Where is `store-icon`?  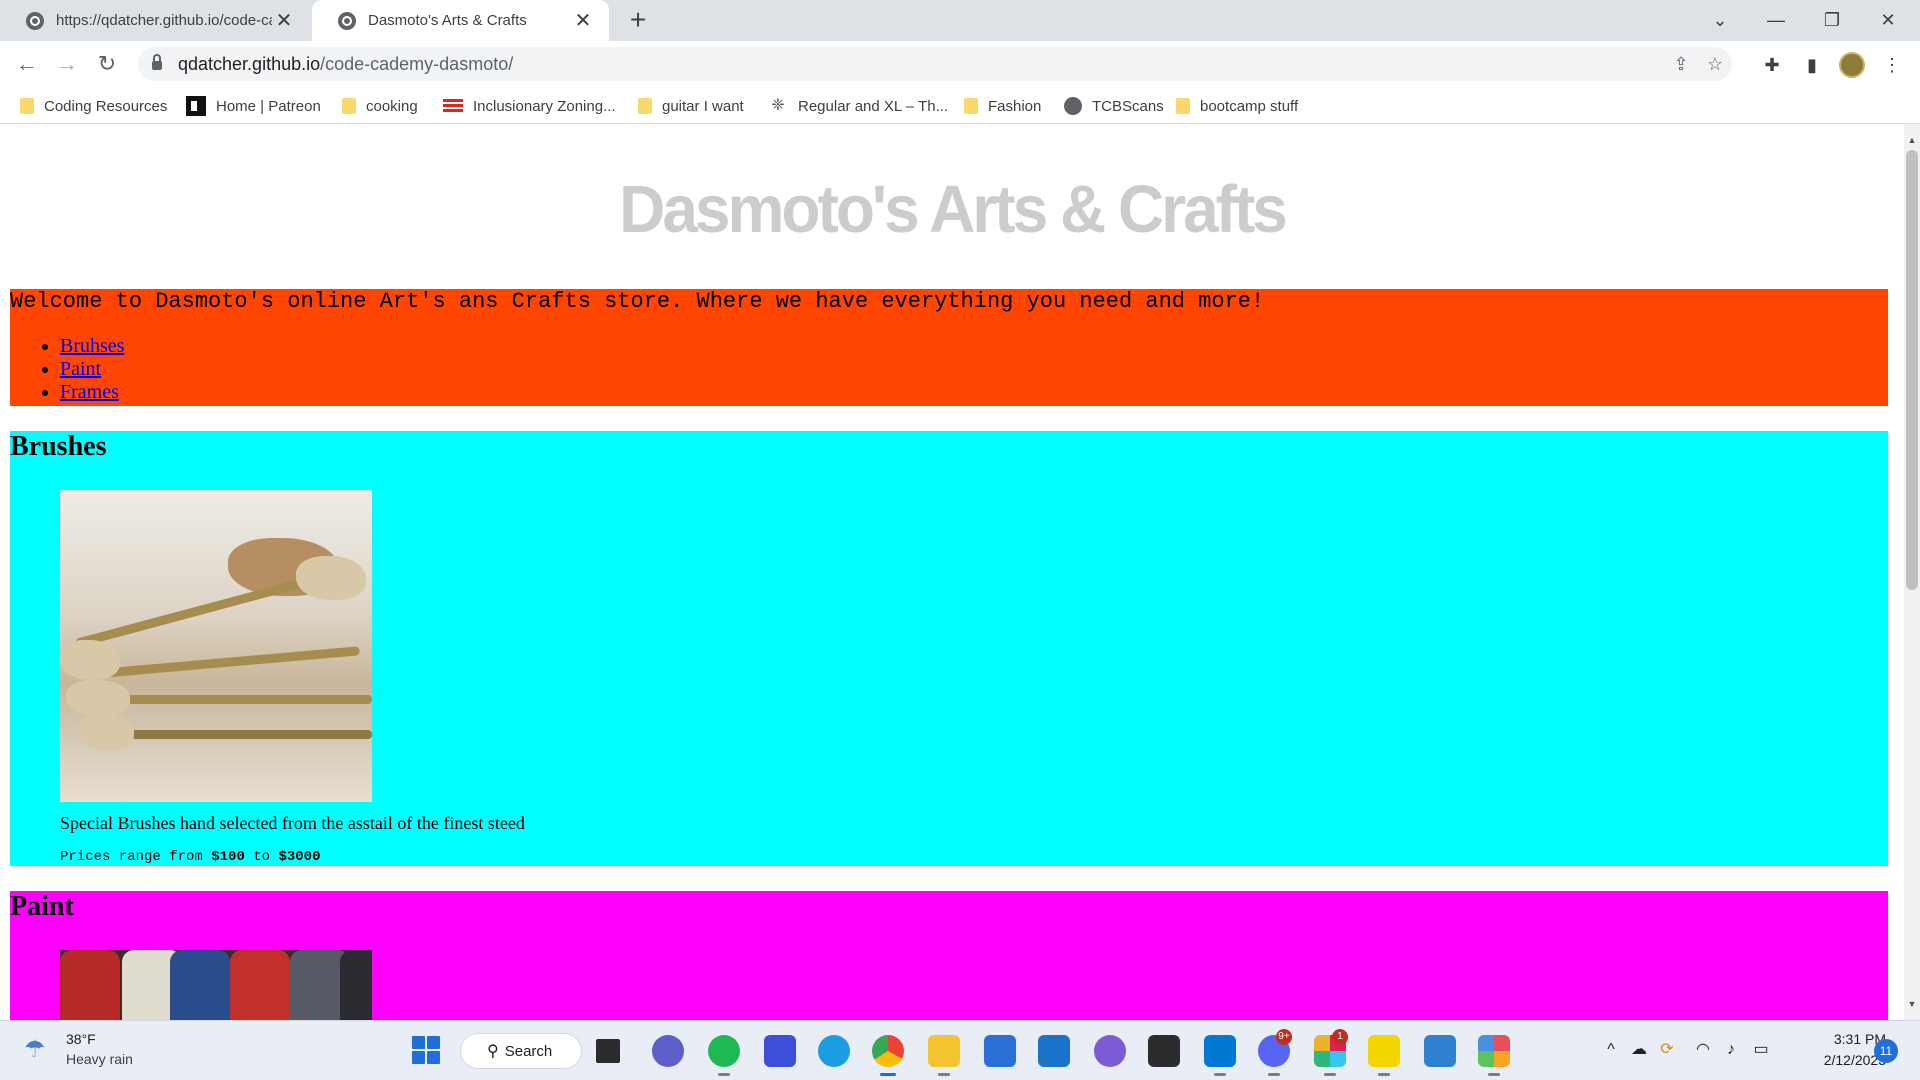
store-icon is located at coordinates (1000, 1051).